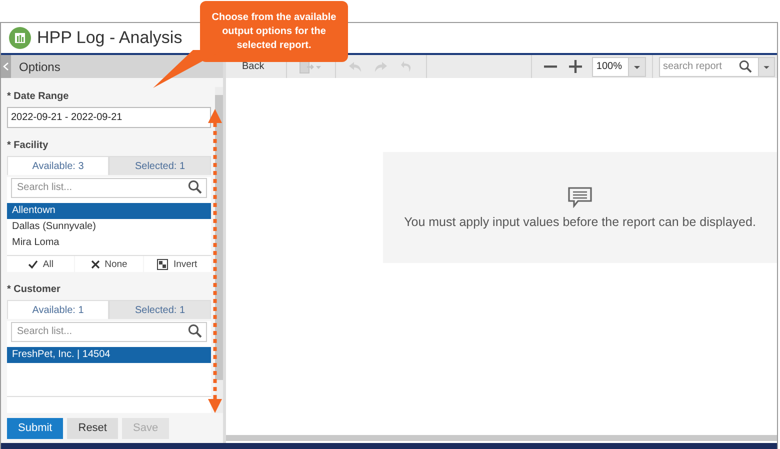 This screenshot has height=449, width=780. What do you see at coordinates (109, 243) in the screenshot?
I see `list-item: Mira Loma` at bounding box center [109, 243].